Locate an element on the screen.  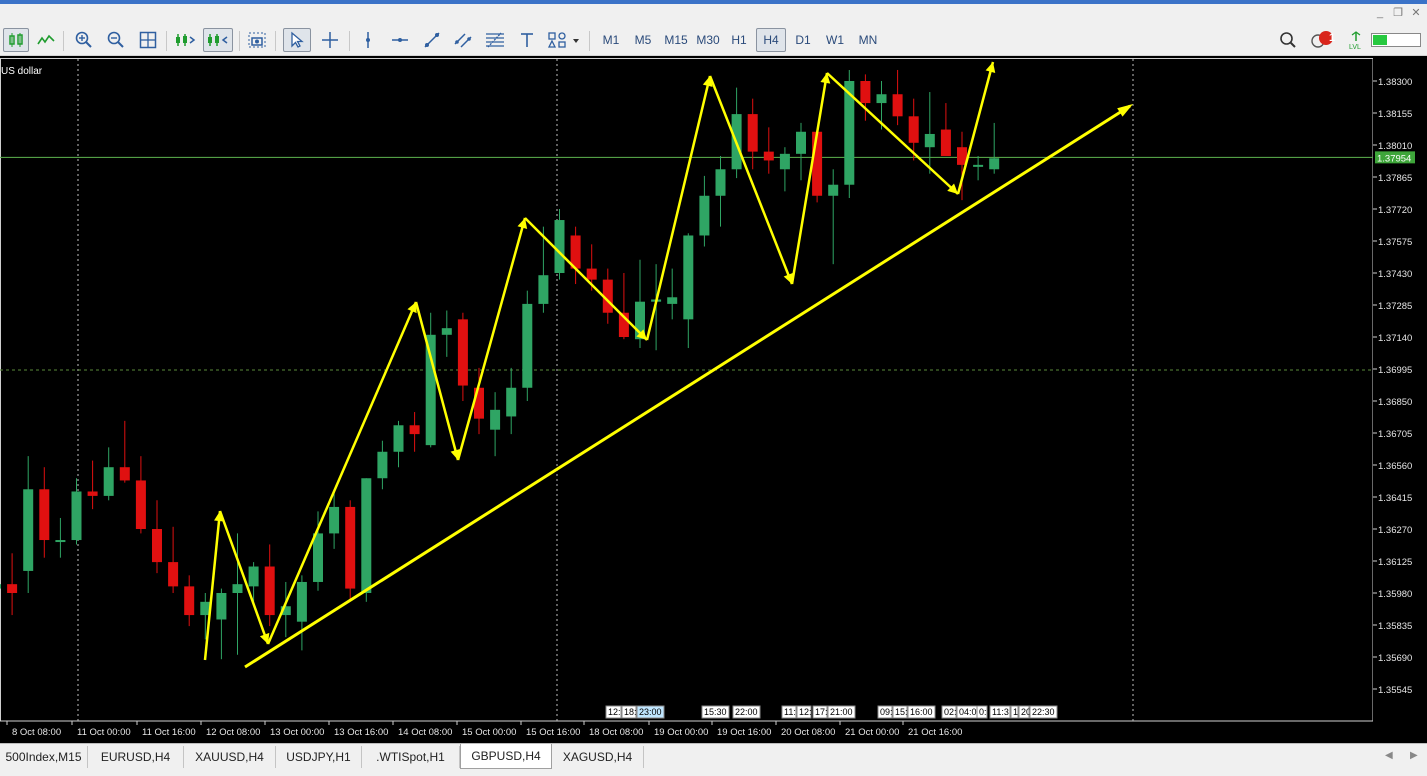
event-marker: 20 is located at coordinates (1024, 712).